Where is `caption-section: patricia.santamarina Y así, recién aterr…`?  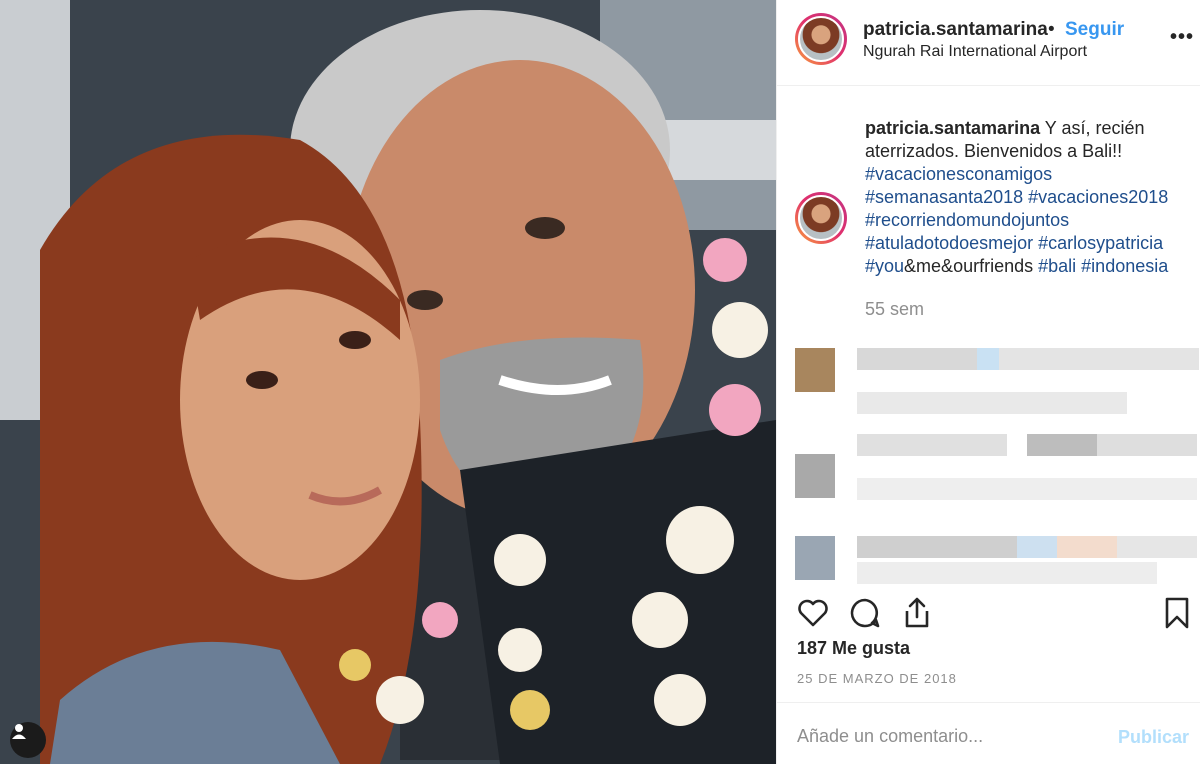
caption-section: patricia.santamarina Y así, recién aterr… is located at coordinates (988, 204).